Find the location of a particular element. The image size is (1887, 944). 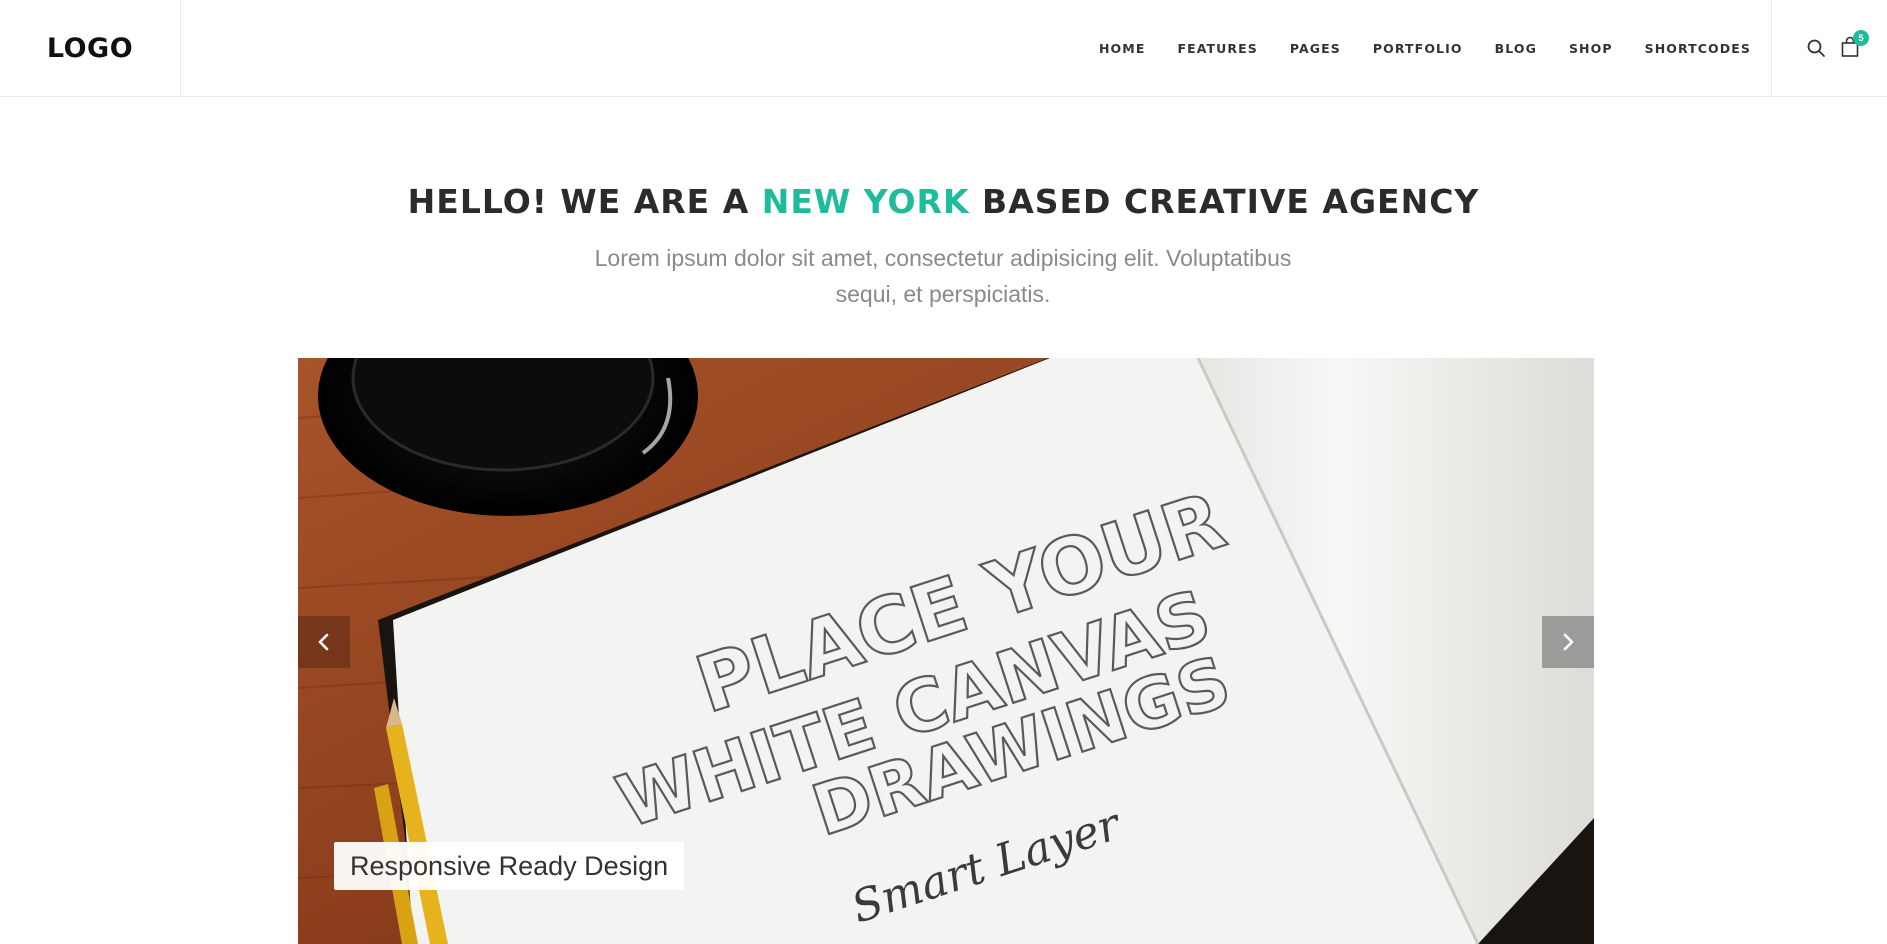

slide-caption: Responsive Ready Design is located at coordinates (509, 866).